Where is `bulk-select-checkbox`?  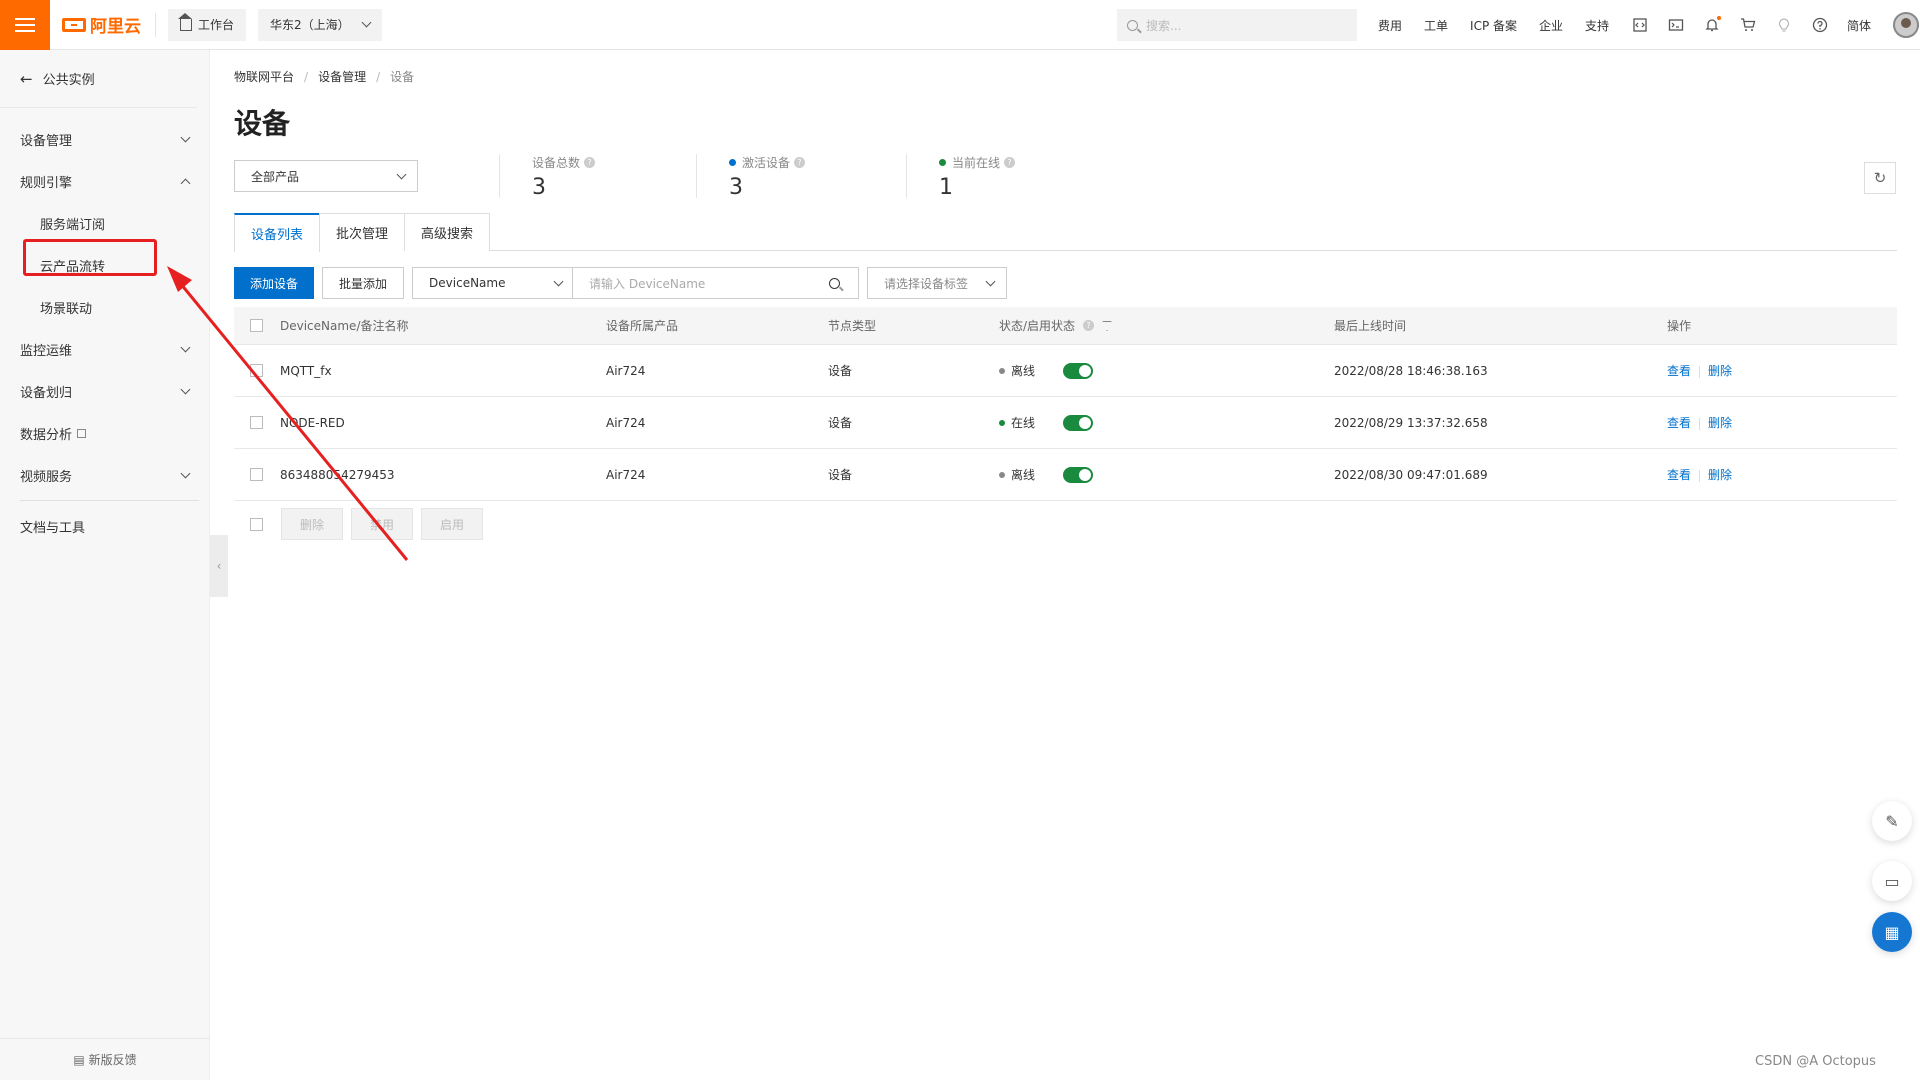 bulk-select-checkbox is located at coordinates (256, 524).